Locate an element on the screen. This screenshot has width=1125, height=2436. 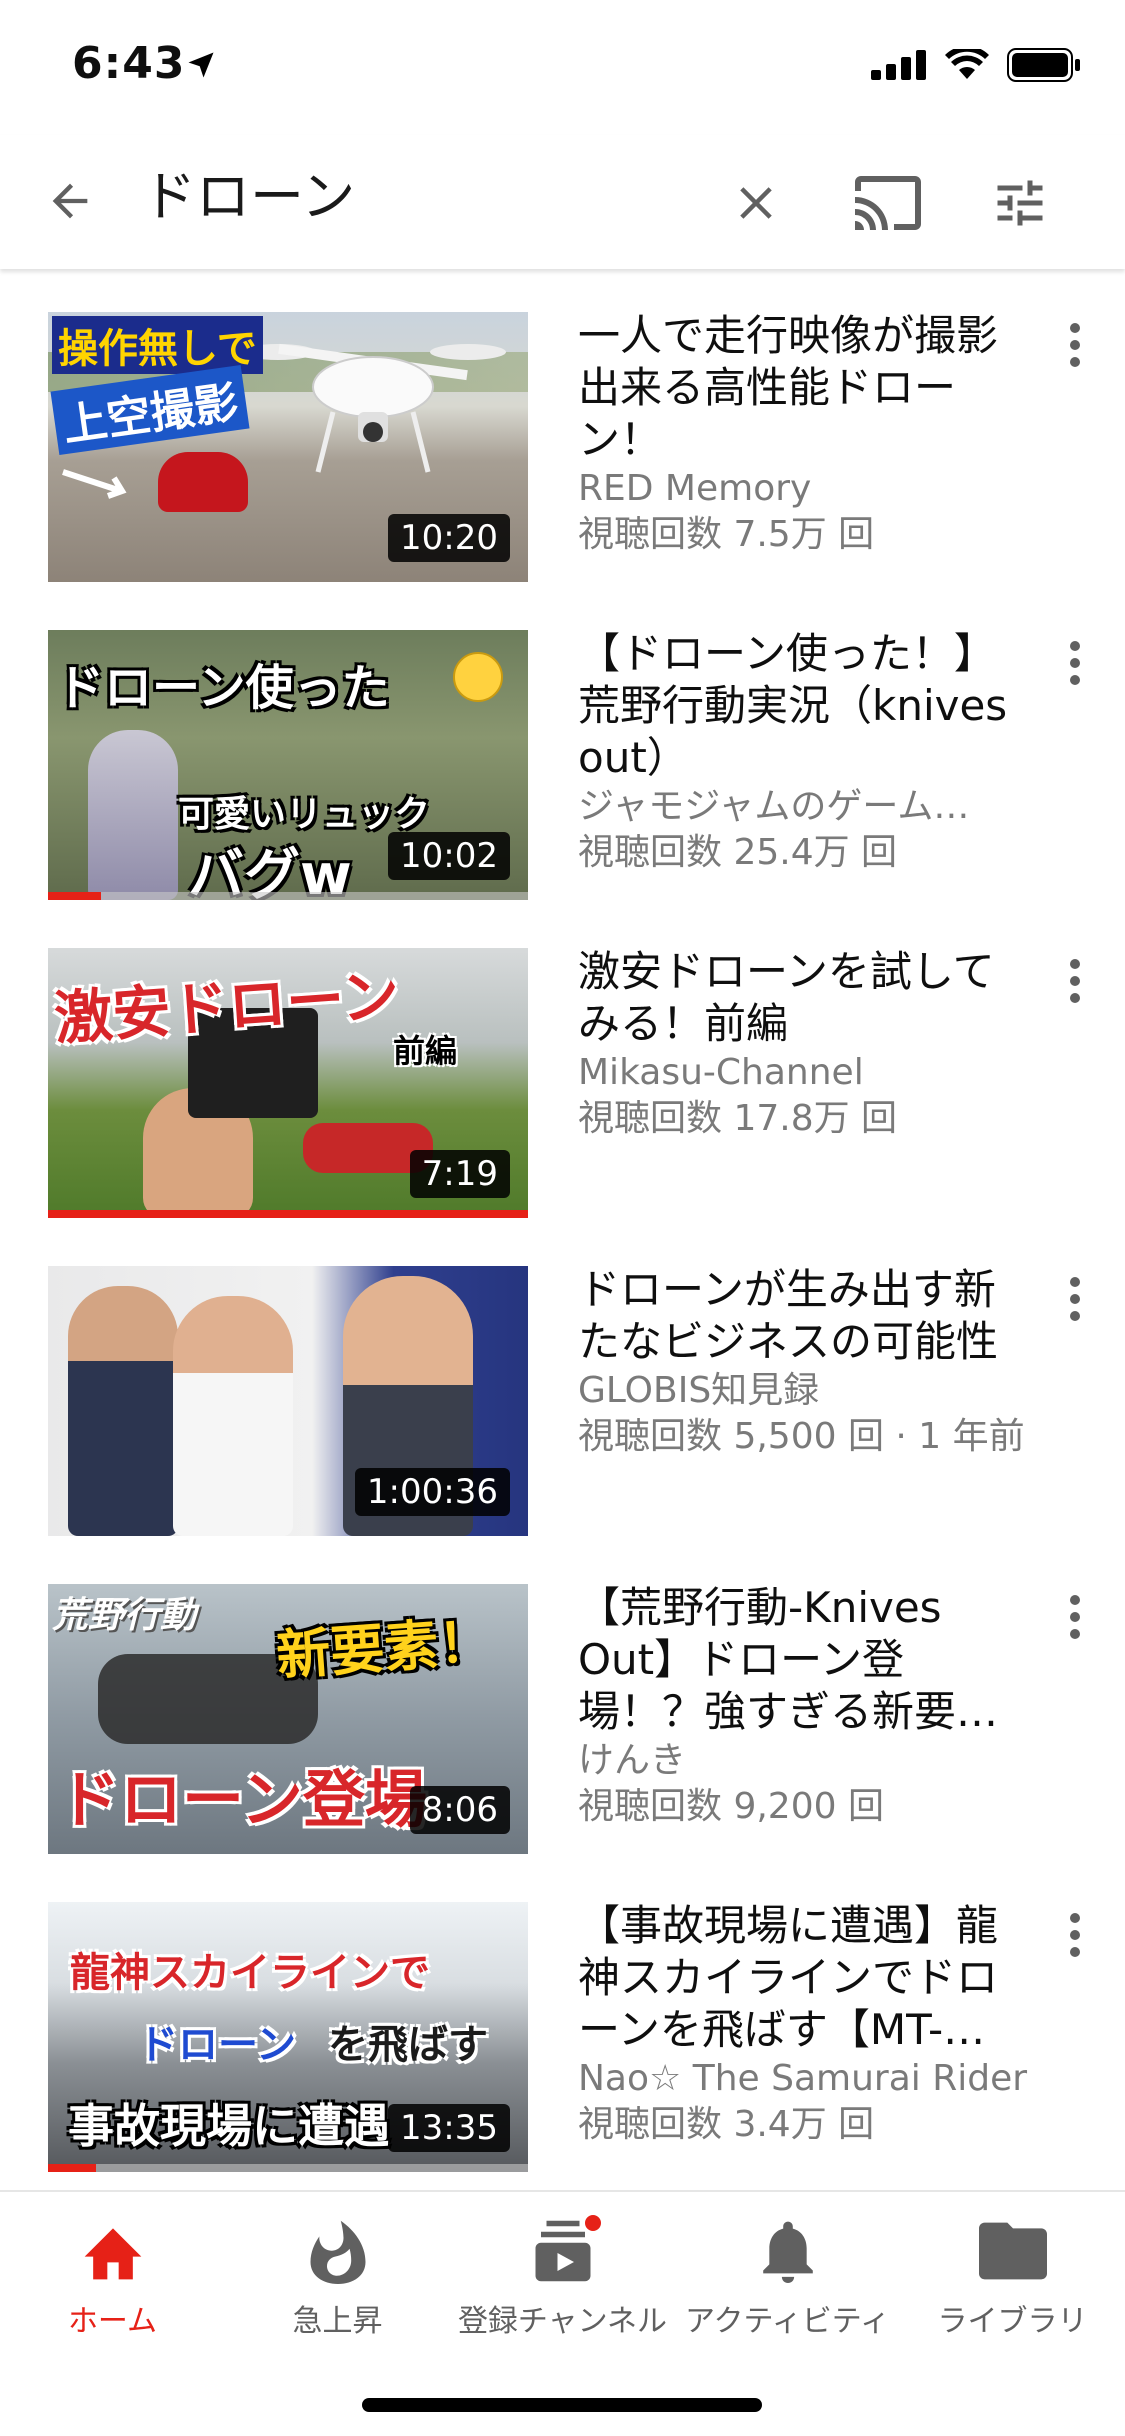
arrow-graphic is located at coordinates (94, 484).